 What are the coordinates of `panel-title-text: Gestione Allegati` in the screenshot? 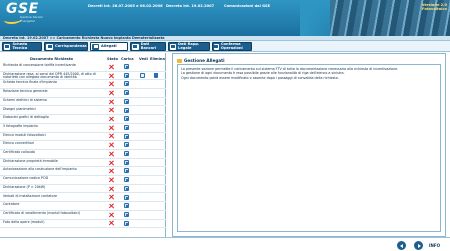 It's located at (204, 60).